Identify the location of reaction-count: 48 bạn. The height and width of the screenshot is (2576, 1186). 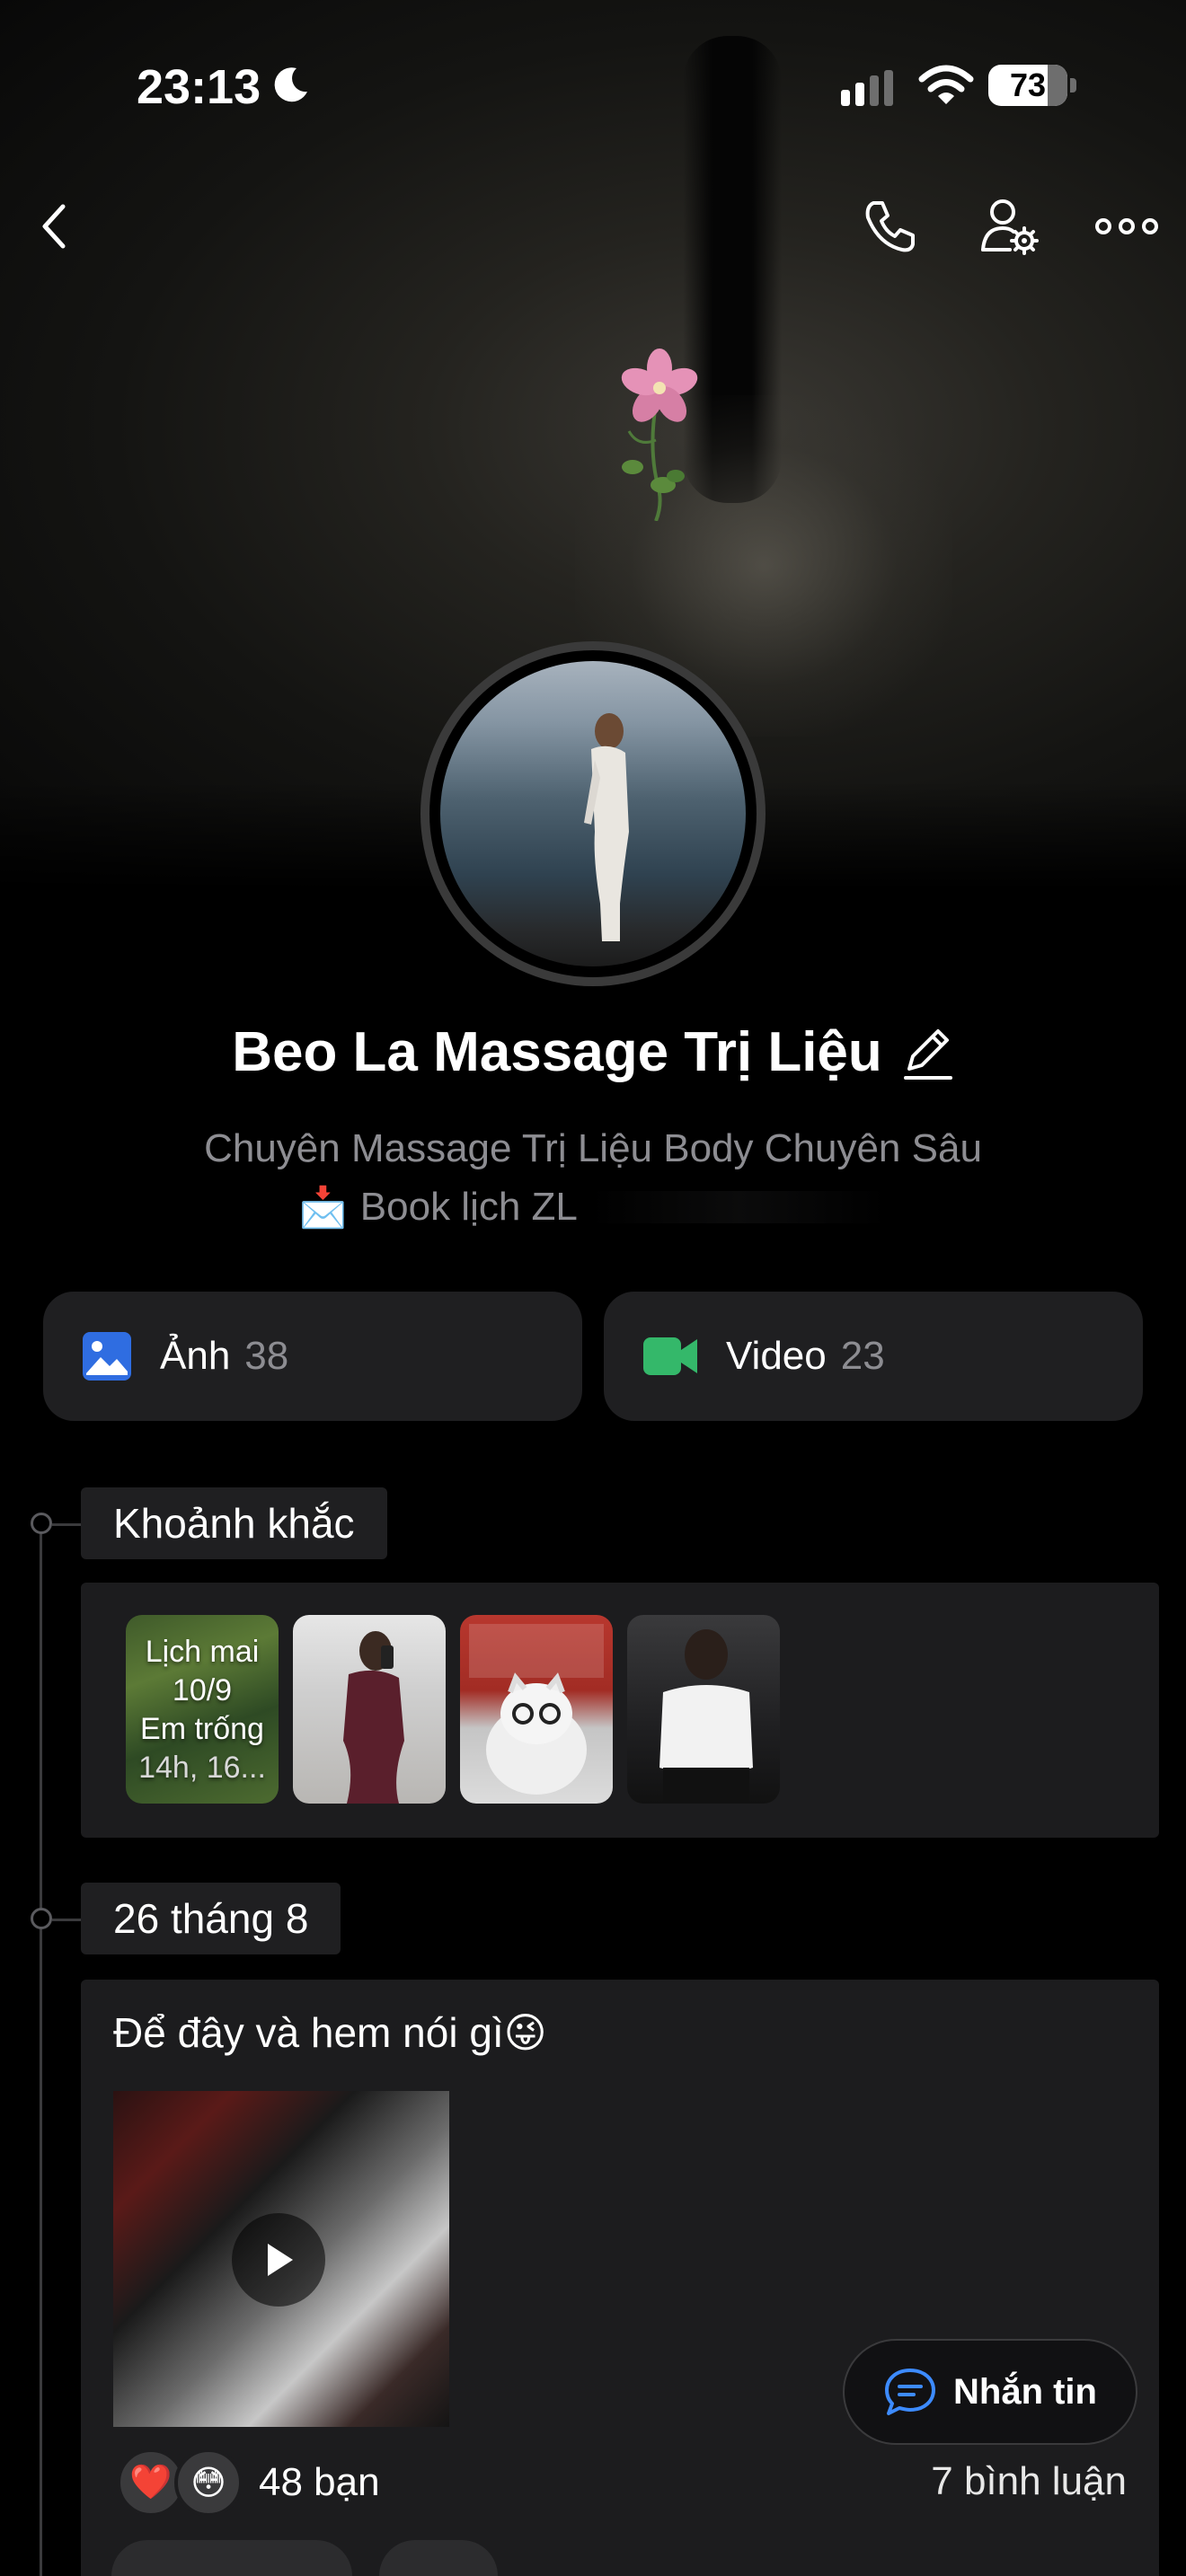
(319, 2482).